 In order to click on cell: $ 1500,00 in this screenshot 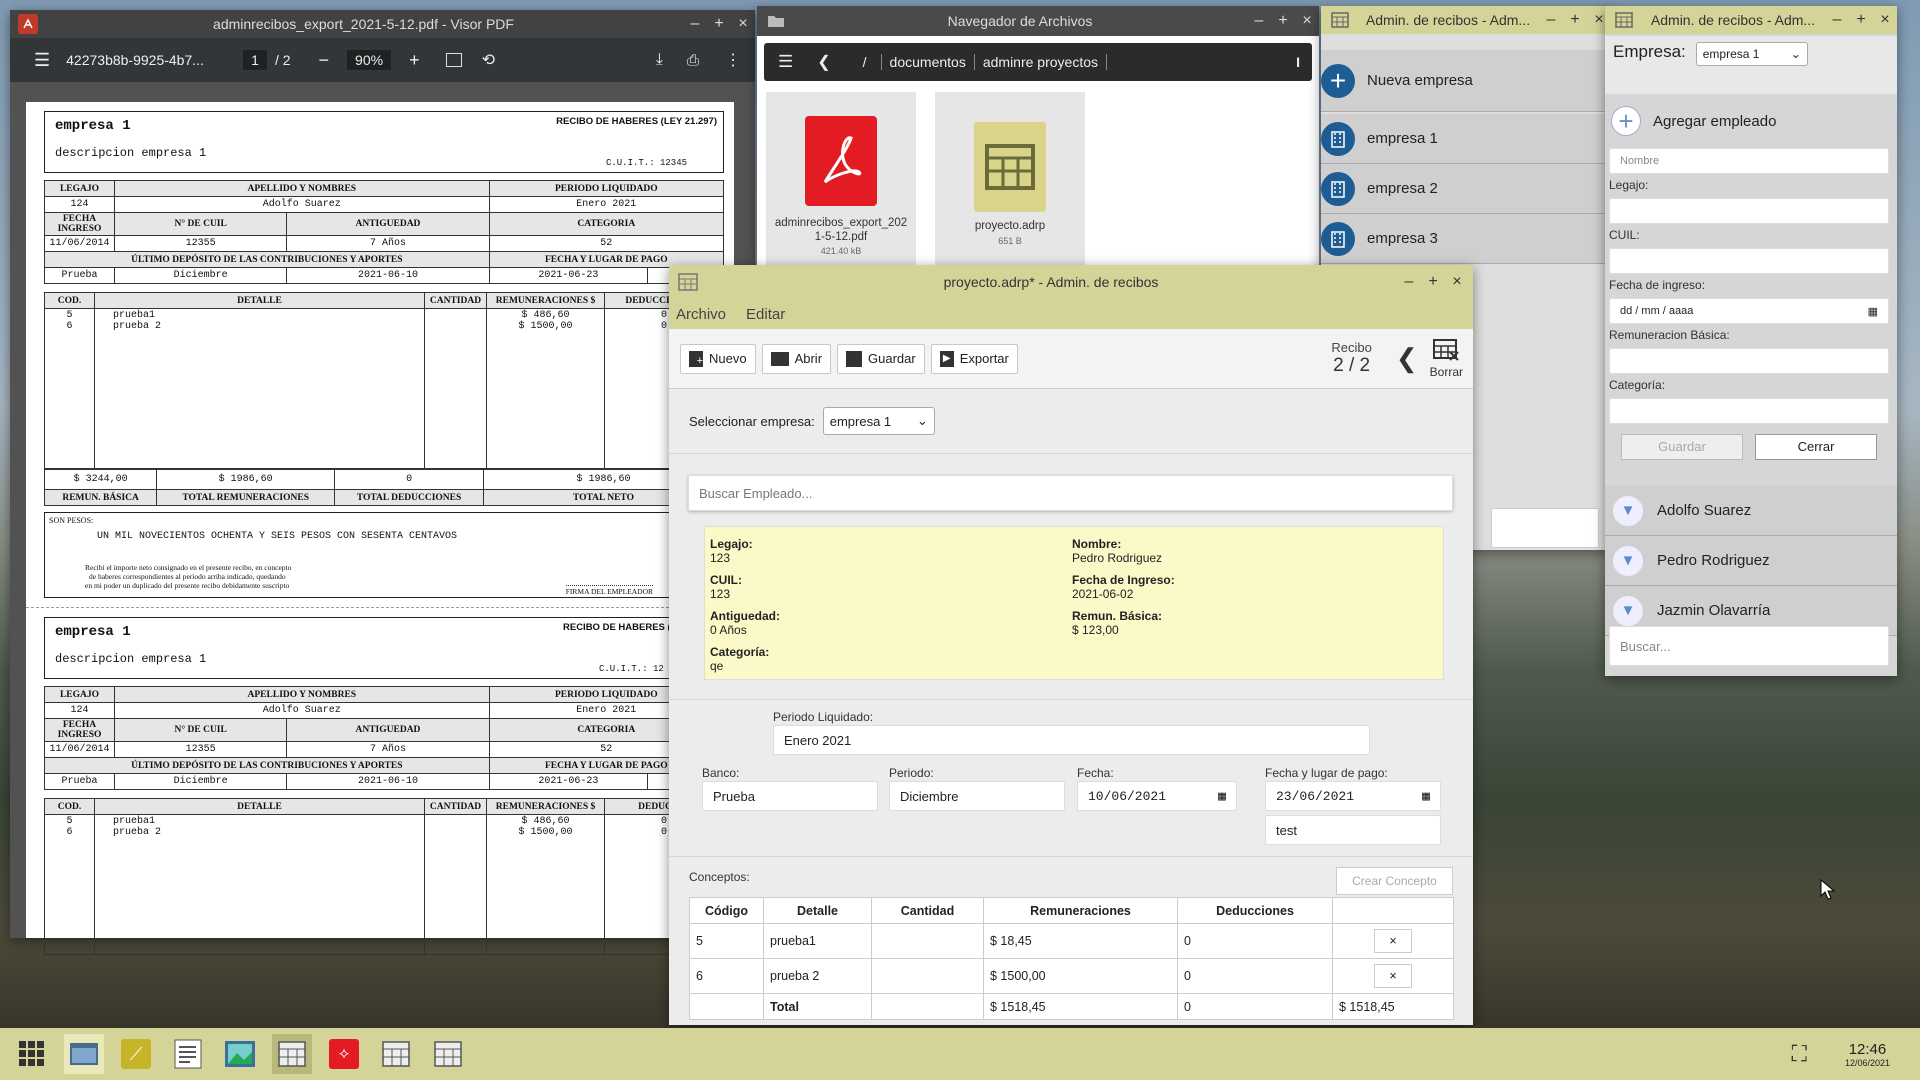, I will do `click(1080, 976)`.